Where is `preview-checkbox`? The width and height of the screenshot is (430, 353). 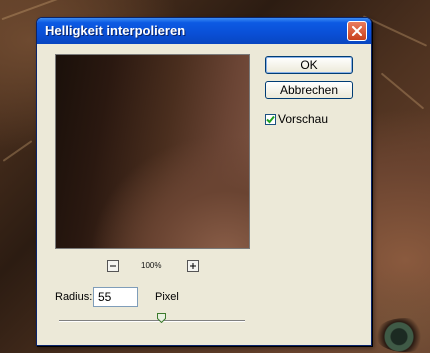
preview-checkbox is located at coordinates (270, 119).